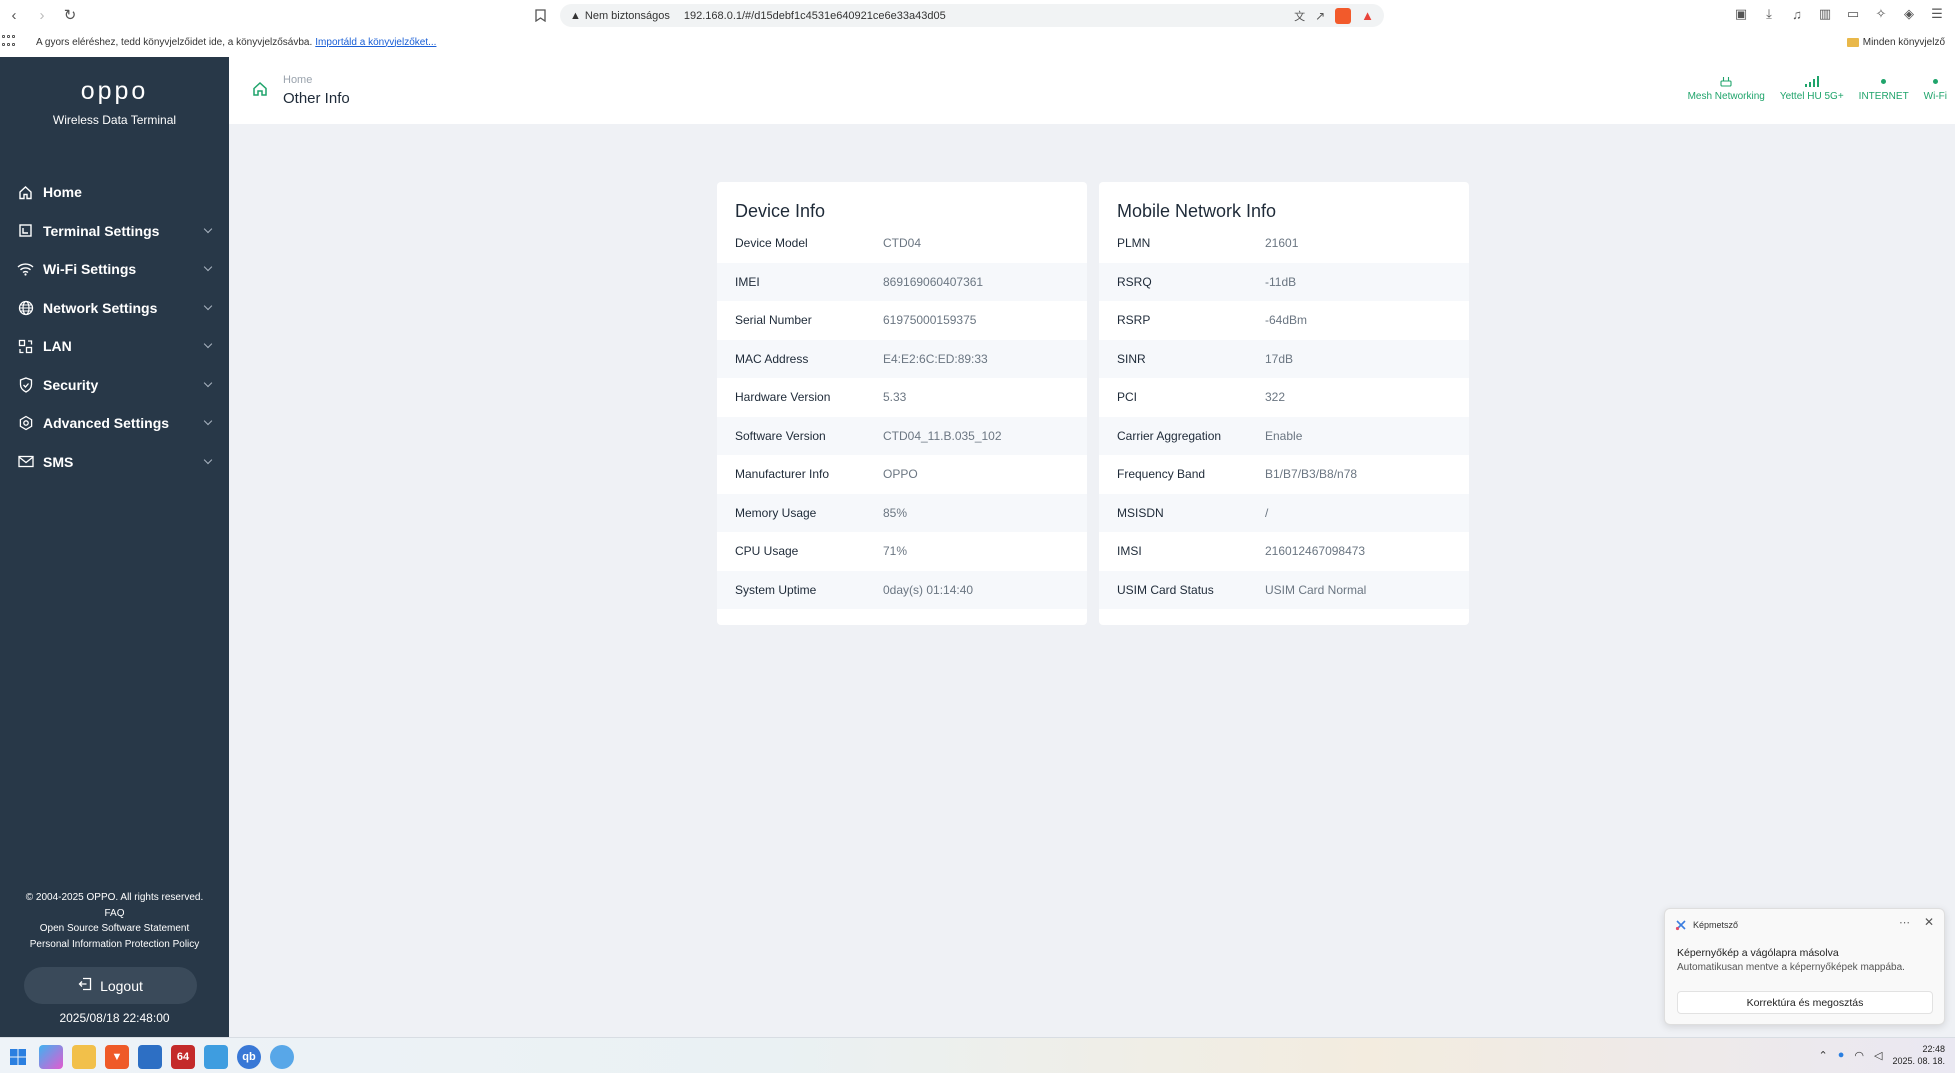  Describe the element at coordinates (1681, 925) in the screenshot. I see `snipping-tool-icon` at that location.